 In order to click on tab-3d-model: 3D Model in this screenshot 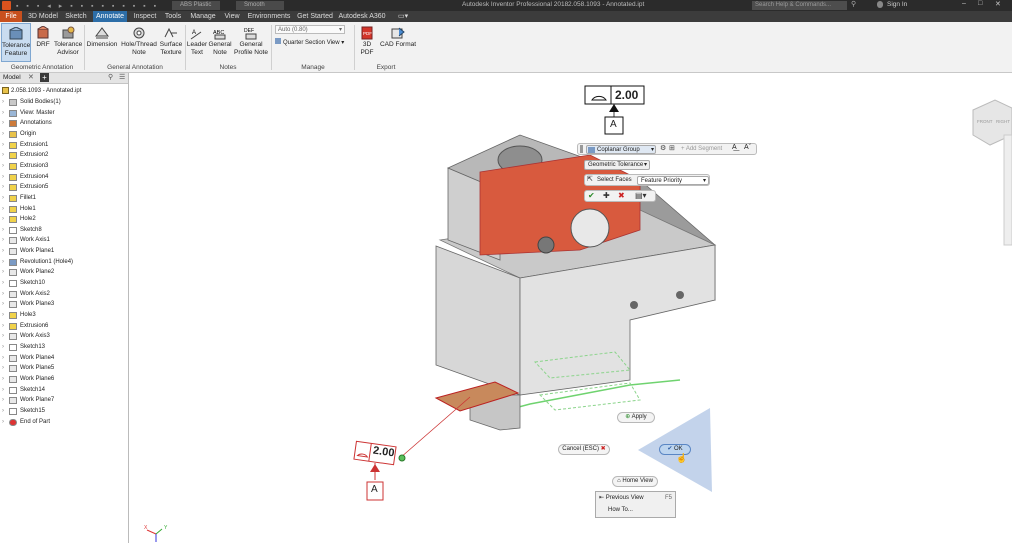, I will do `click(43, 16)`.